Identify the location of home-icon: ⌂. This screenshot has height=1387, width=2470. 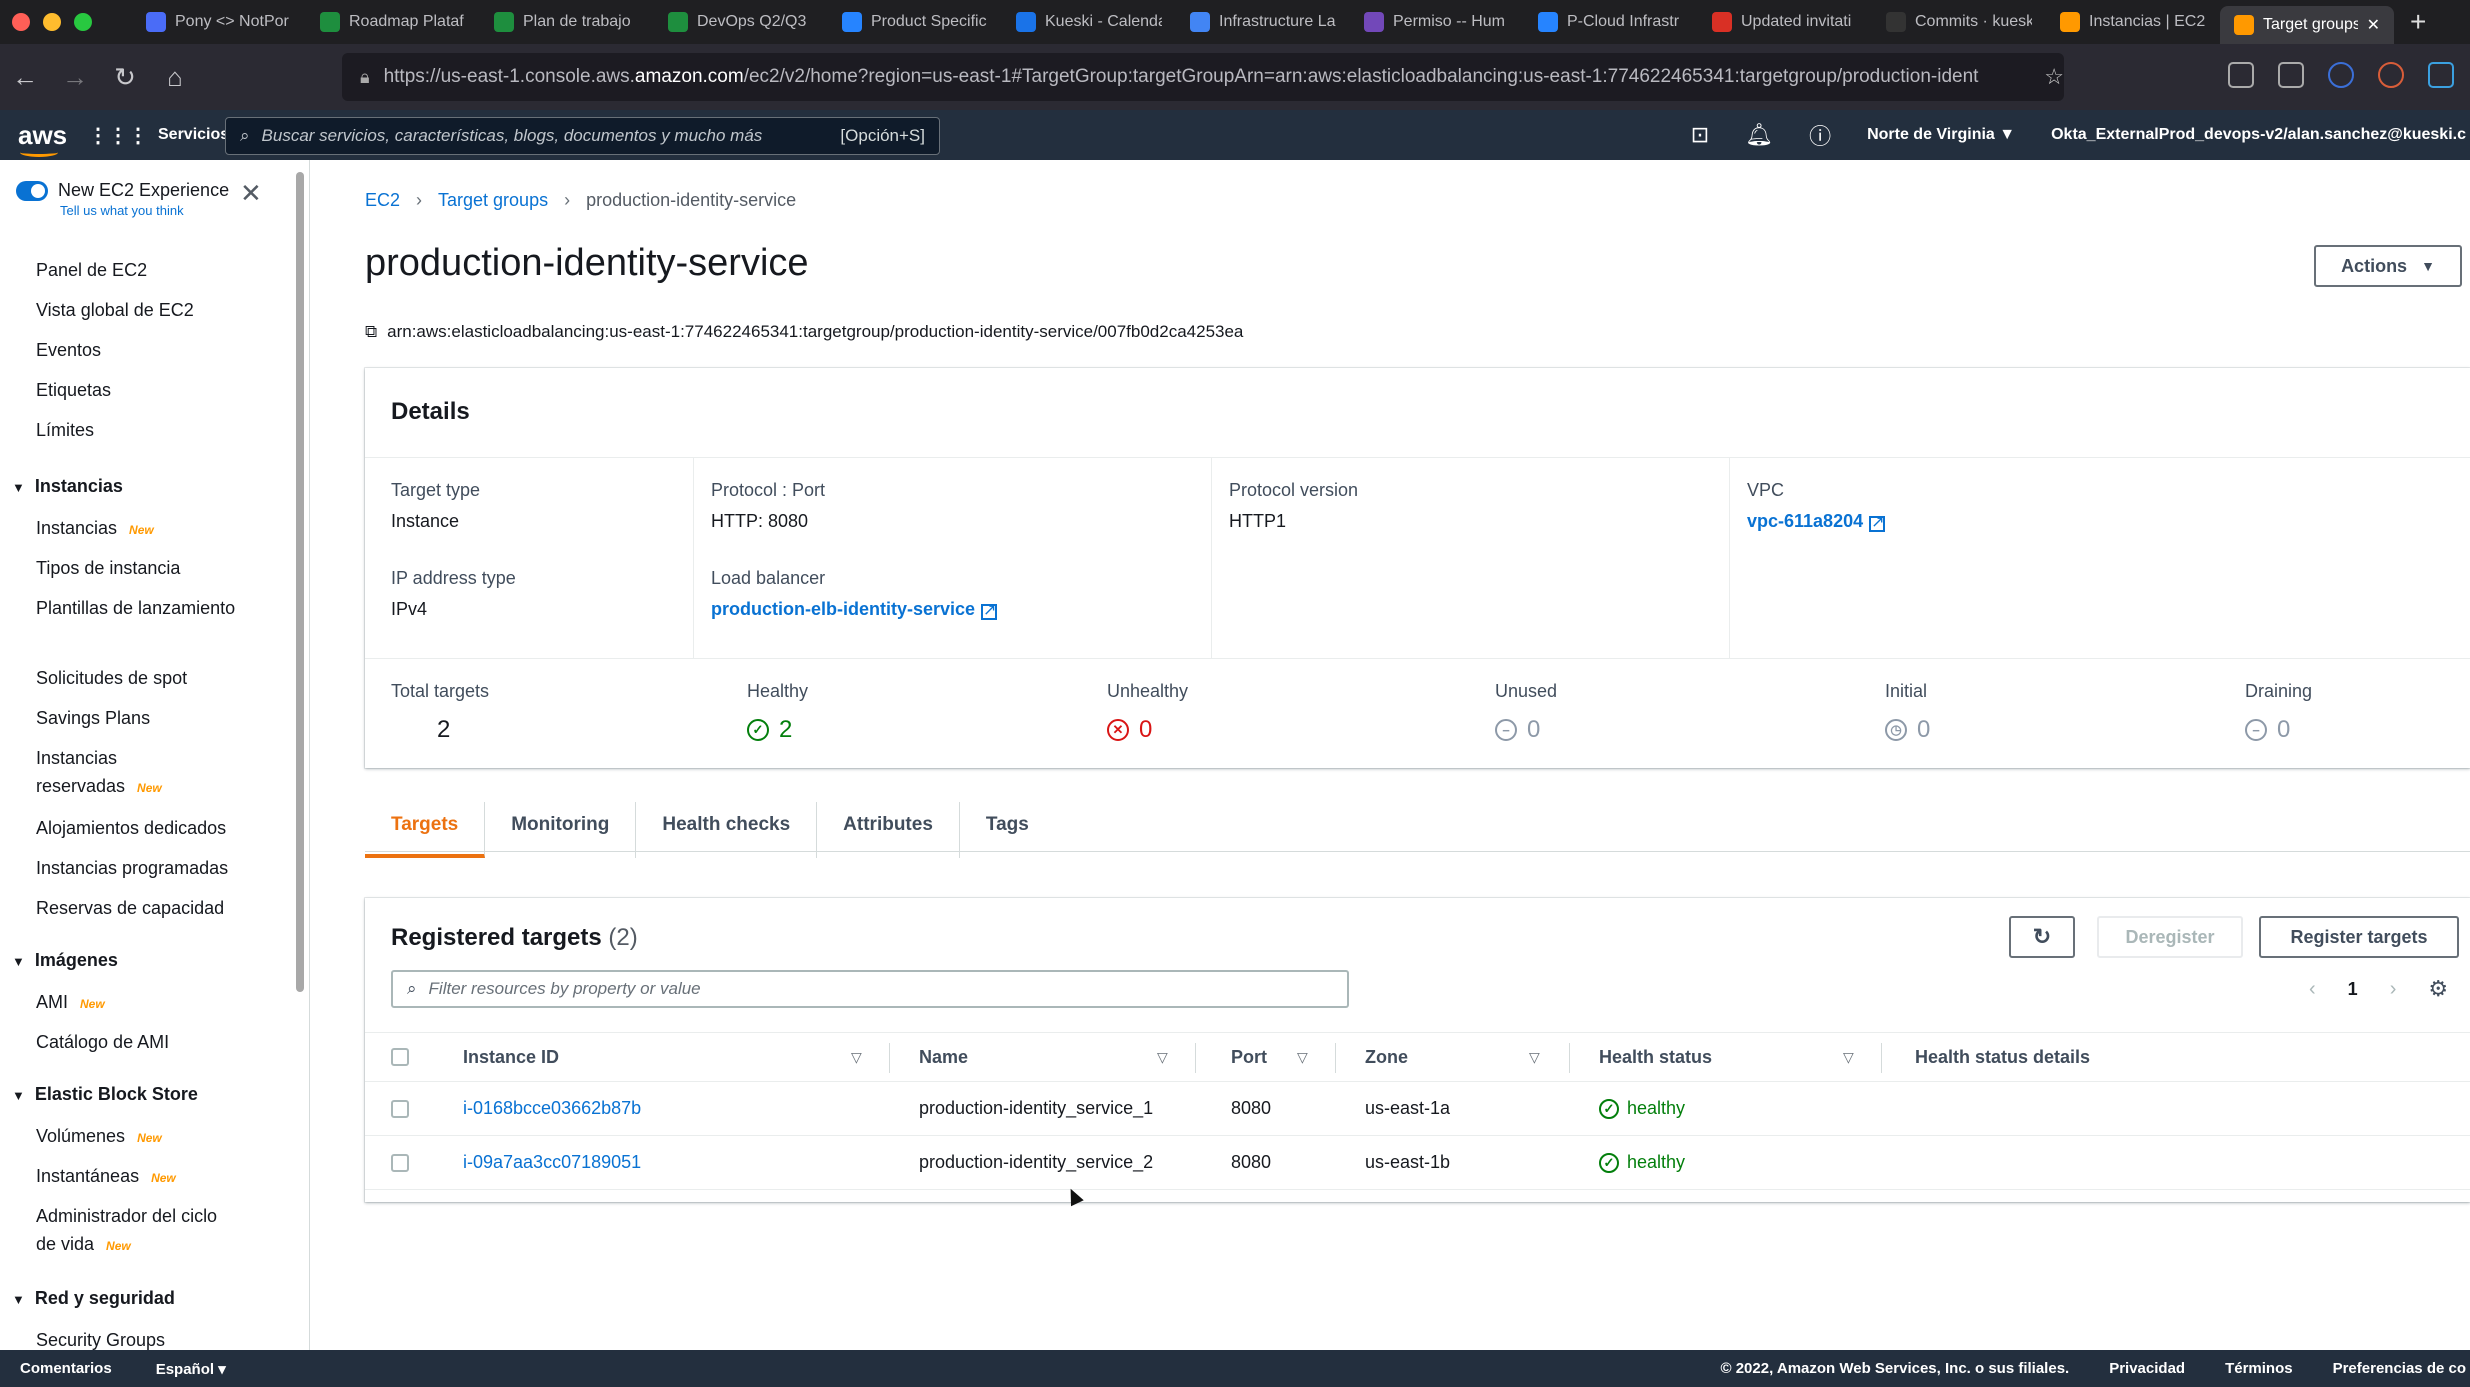
(175, 77).